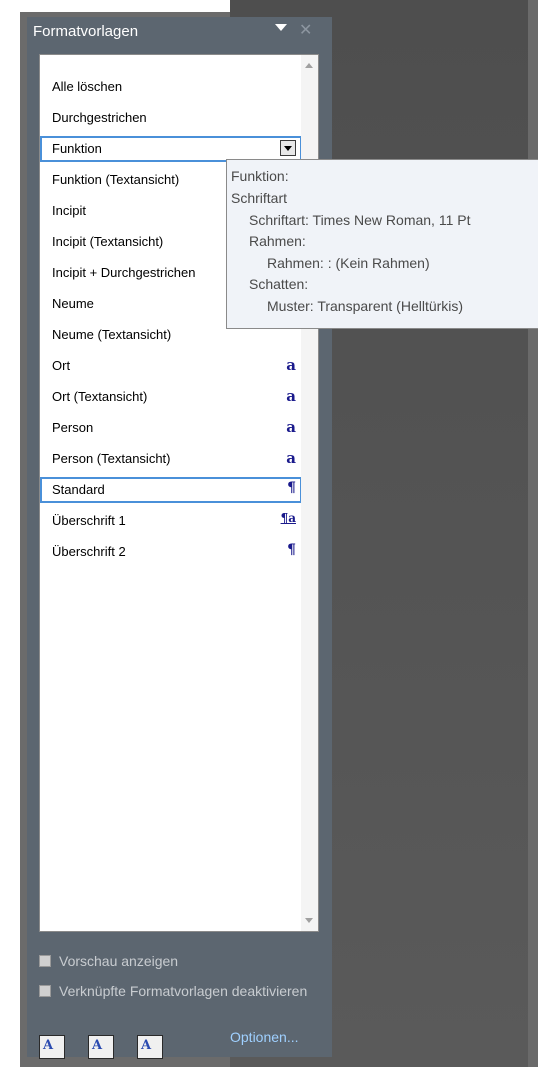 Image resolution: width=538 pixels, height=1067 pixels. What do you see at coordinates (171, 118) in the screenshot?
I see `style-item-durchgestrichen: Durchgestrichen` at bounding box center [171, 118].